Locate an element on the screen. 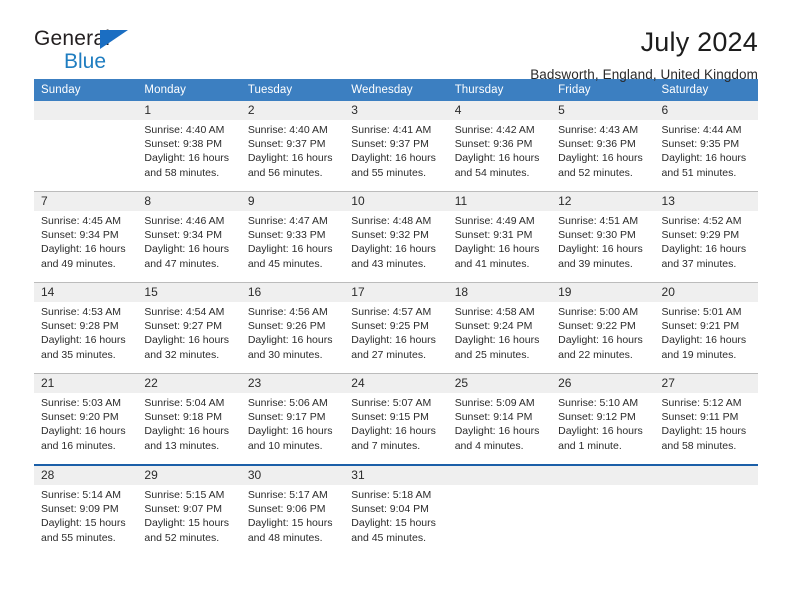 The image size is (792, 612). sunrise-text: Sunrise: 5:01 AM is located at coordinates (701, 312).